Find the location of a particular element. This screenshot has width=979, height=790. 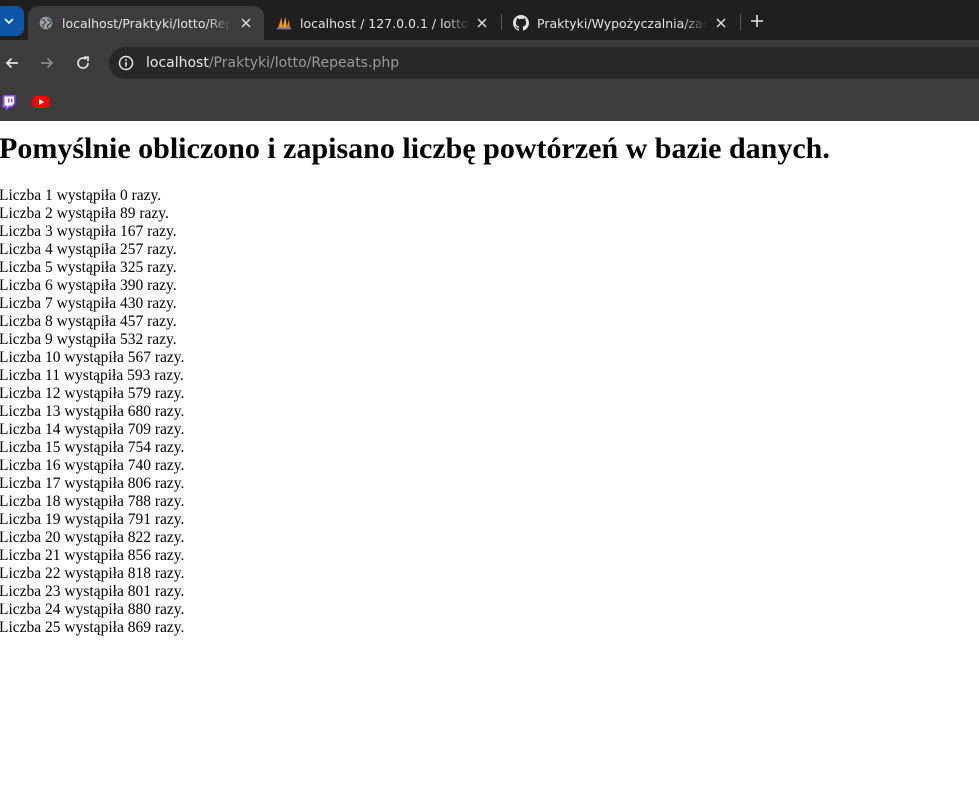

result-line: Liczba 12 wystąpiła 579 razy. is located at coordinates (92, 393).